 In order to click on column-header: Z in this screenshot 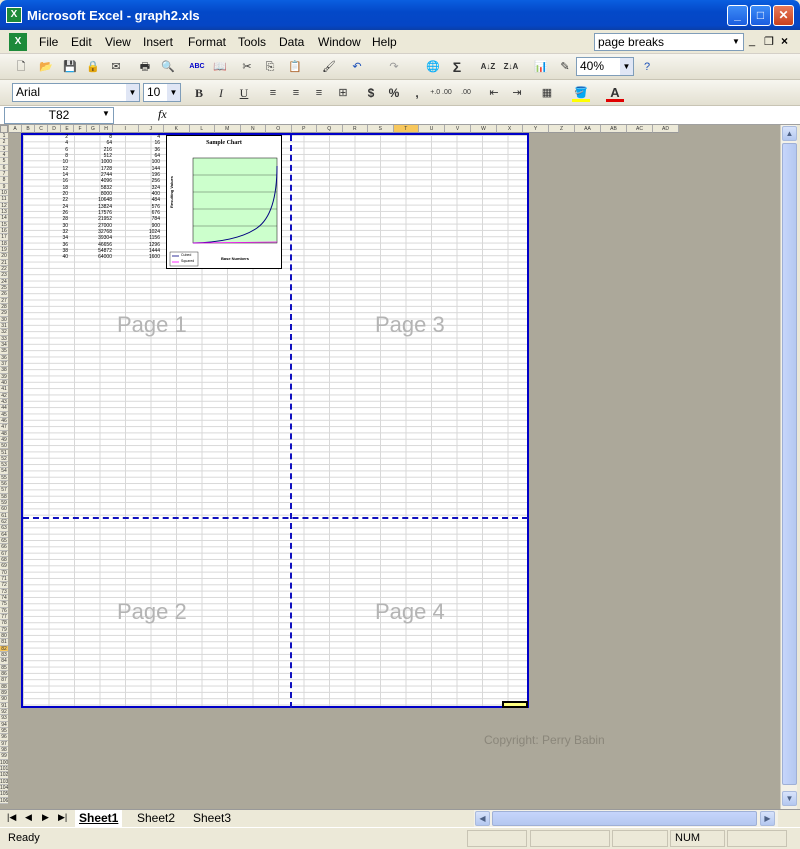, I will do `click(562, 129)`.